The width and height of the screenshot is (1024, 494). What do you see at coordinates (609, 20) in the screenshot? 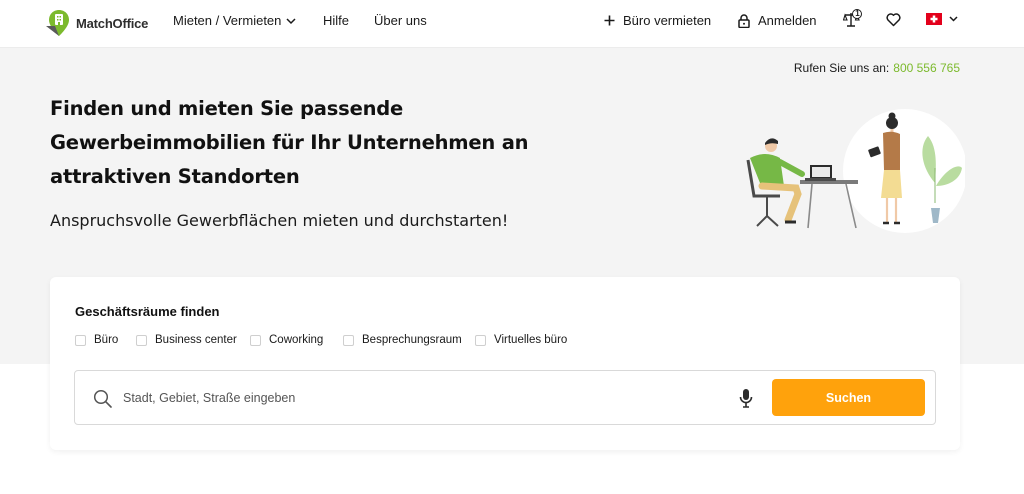
I see `plus-icon` at bounding box center [609, 20].